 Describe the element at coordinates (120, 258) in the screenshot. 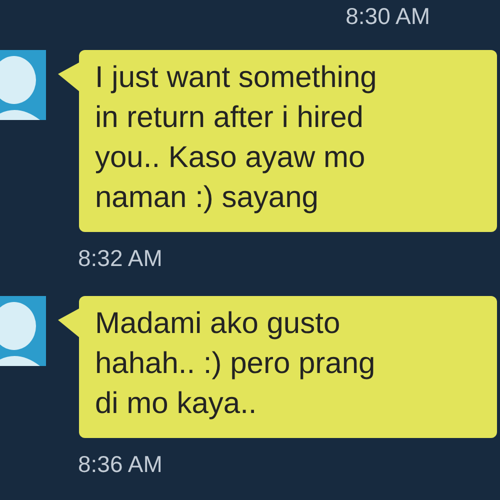

I see `timestamp: 8:32 AM` at that location.